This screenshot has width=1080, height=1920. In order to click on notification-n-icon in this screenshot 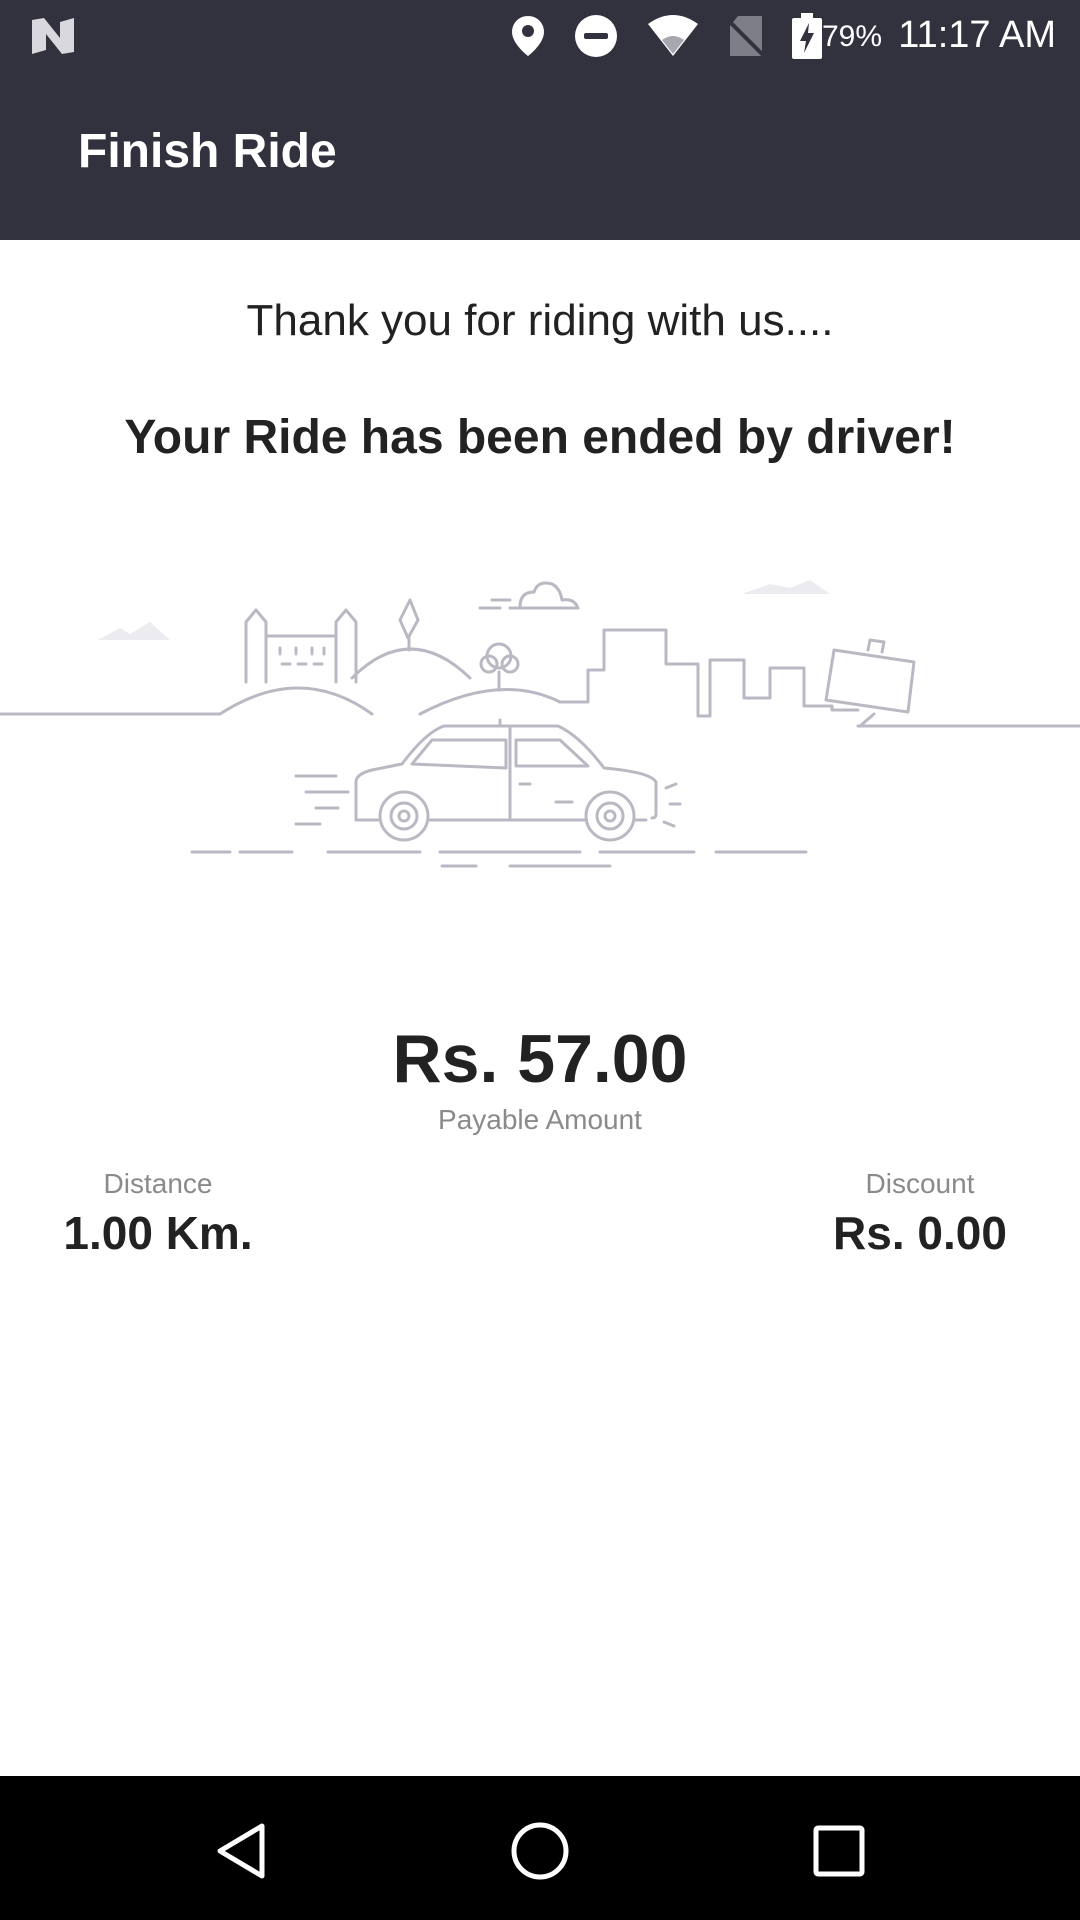, I will do `click(53, 36)`.